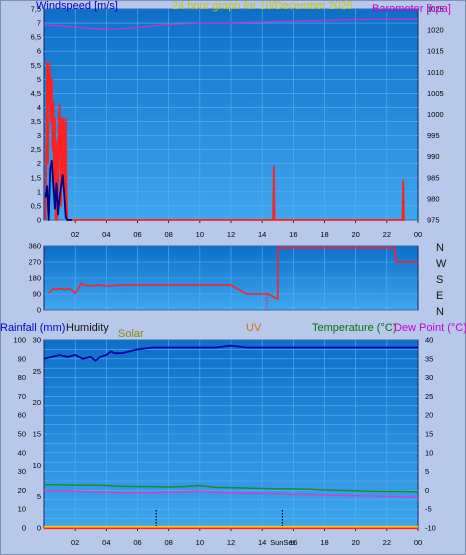 The height and width of the screenshot is (555, 466). I want to click on direction-y-tick: 270, so click(34, 262).